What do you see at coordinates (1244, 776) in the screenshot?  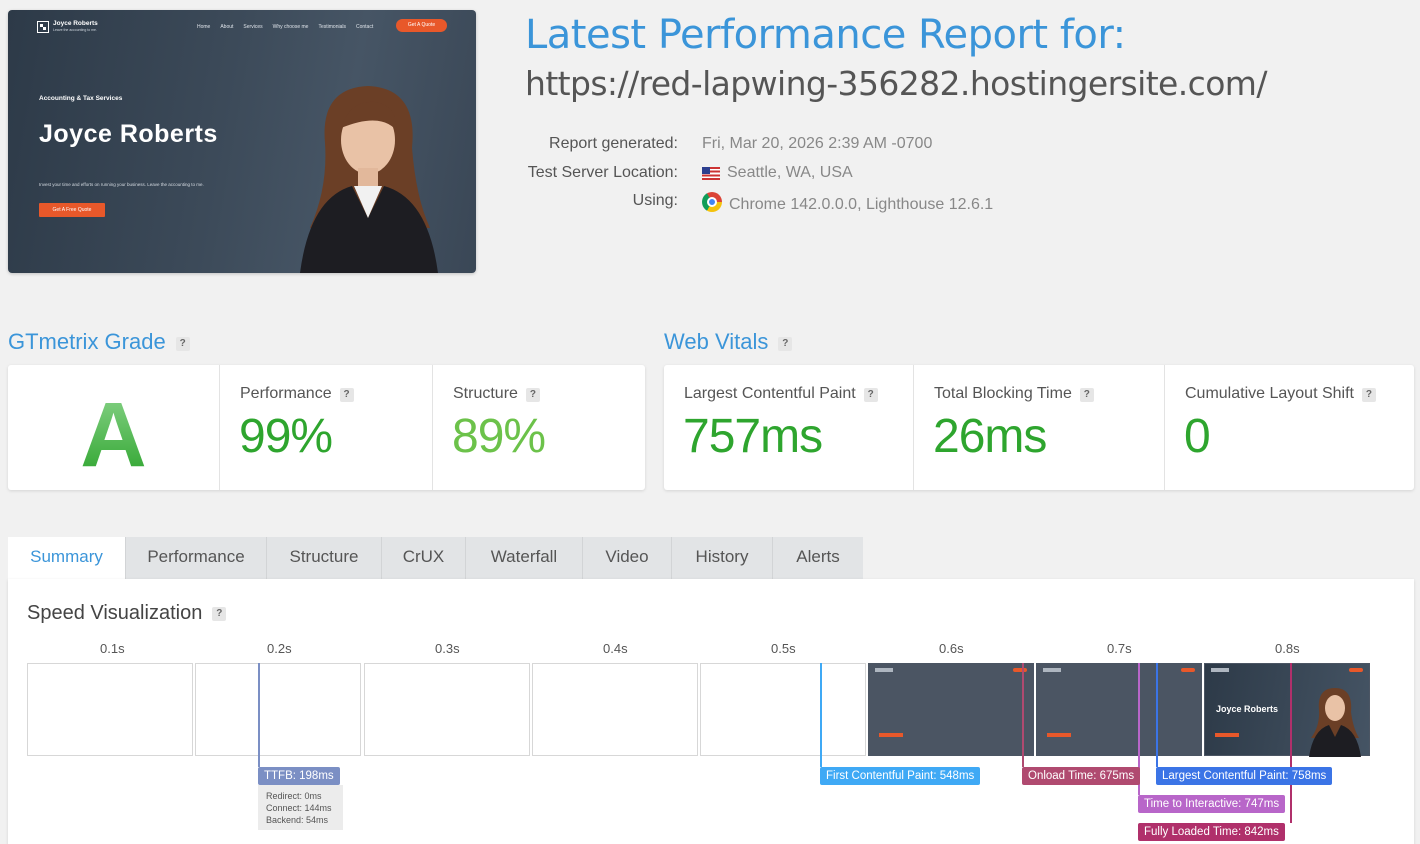 I see `lcp-marker-label: Largest Contentful Paint: 758ms` at bounding box center [1244, 776].